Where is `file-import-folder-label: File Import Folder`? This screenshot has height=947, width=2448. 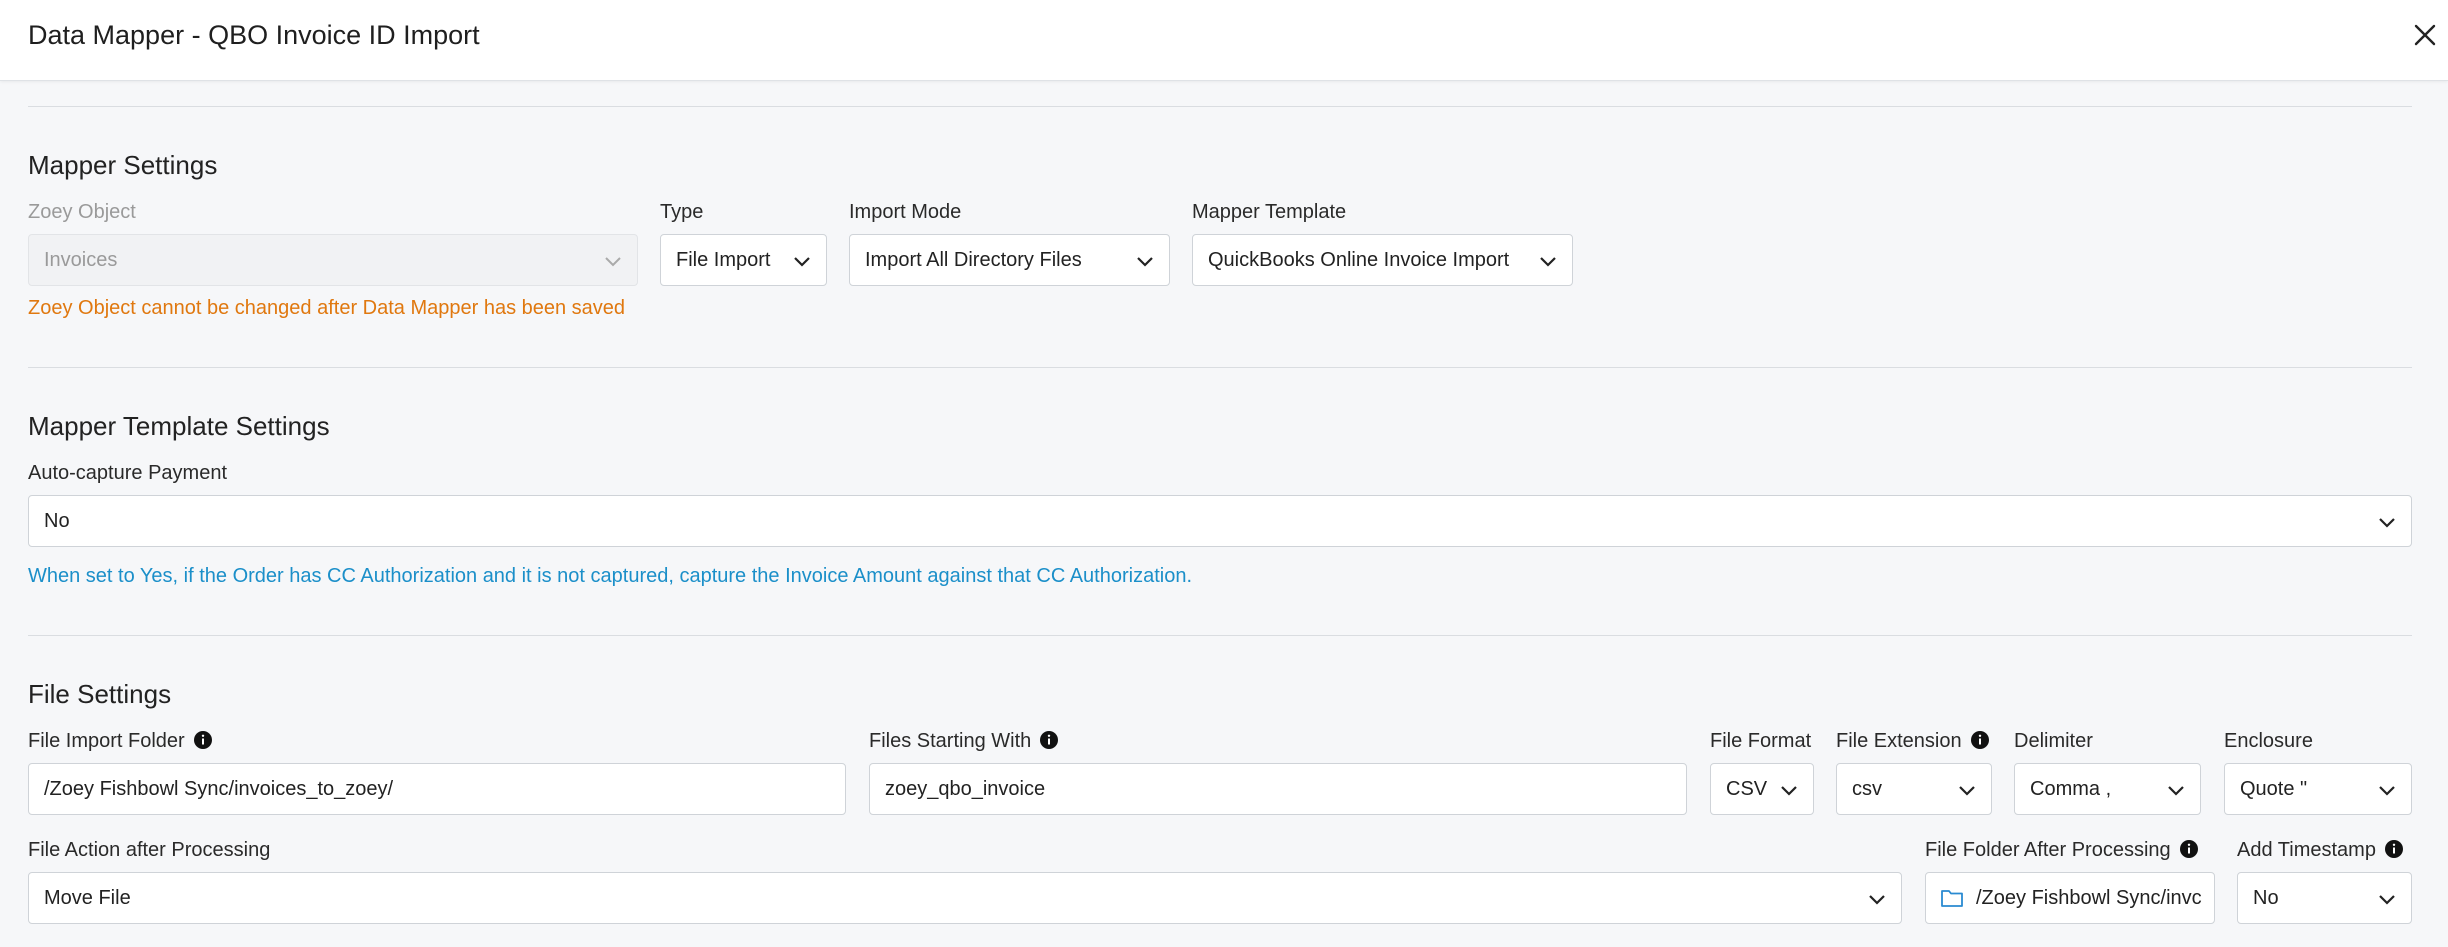
file-import-folder-label: File Import Folder is located at coordinates (120, 741).